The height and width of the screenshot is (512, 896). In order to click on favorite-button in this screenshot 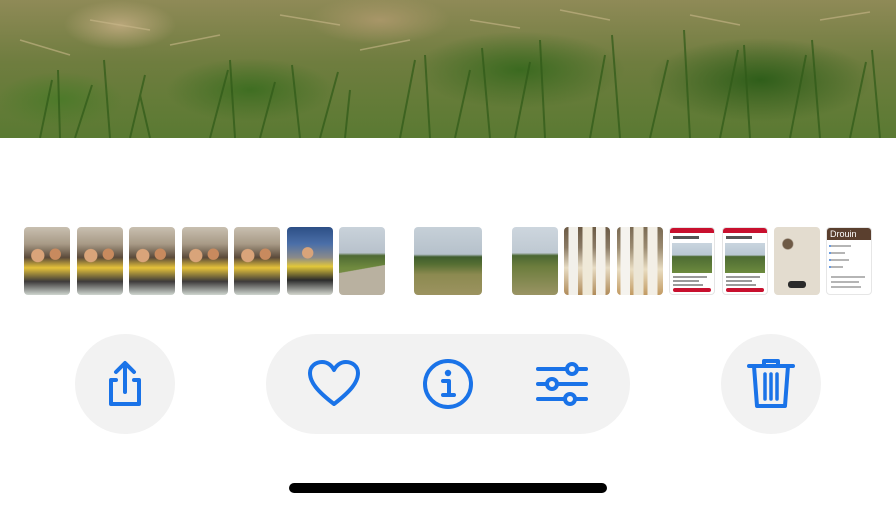, I will do `click(334, 384)`.